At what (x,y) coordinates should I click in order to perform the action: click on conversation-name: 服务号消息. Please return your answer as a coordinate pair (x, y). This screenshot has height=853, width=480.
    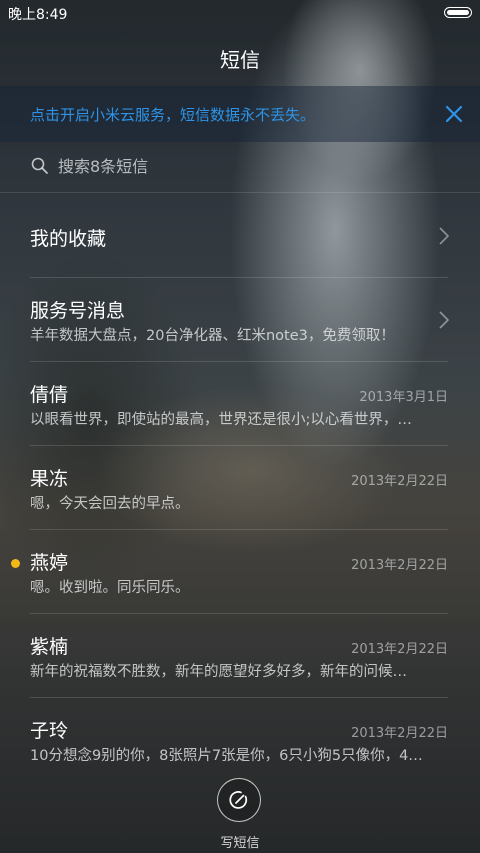
    Looking at the image, I should click on (78, 311).